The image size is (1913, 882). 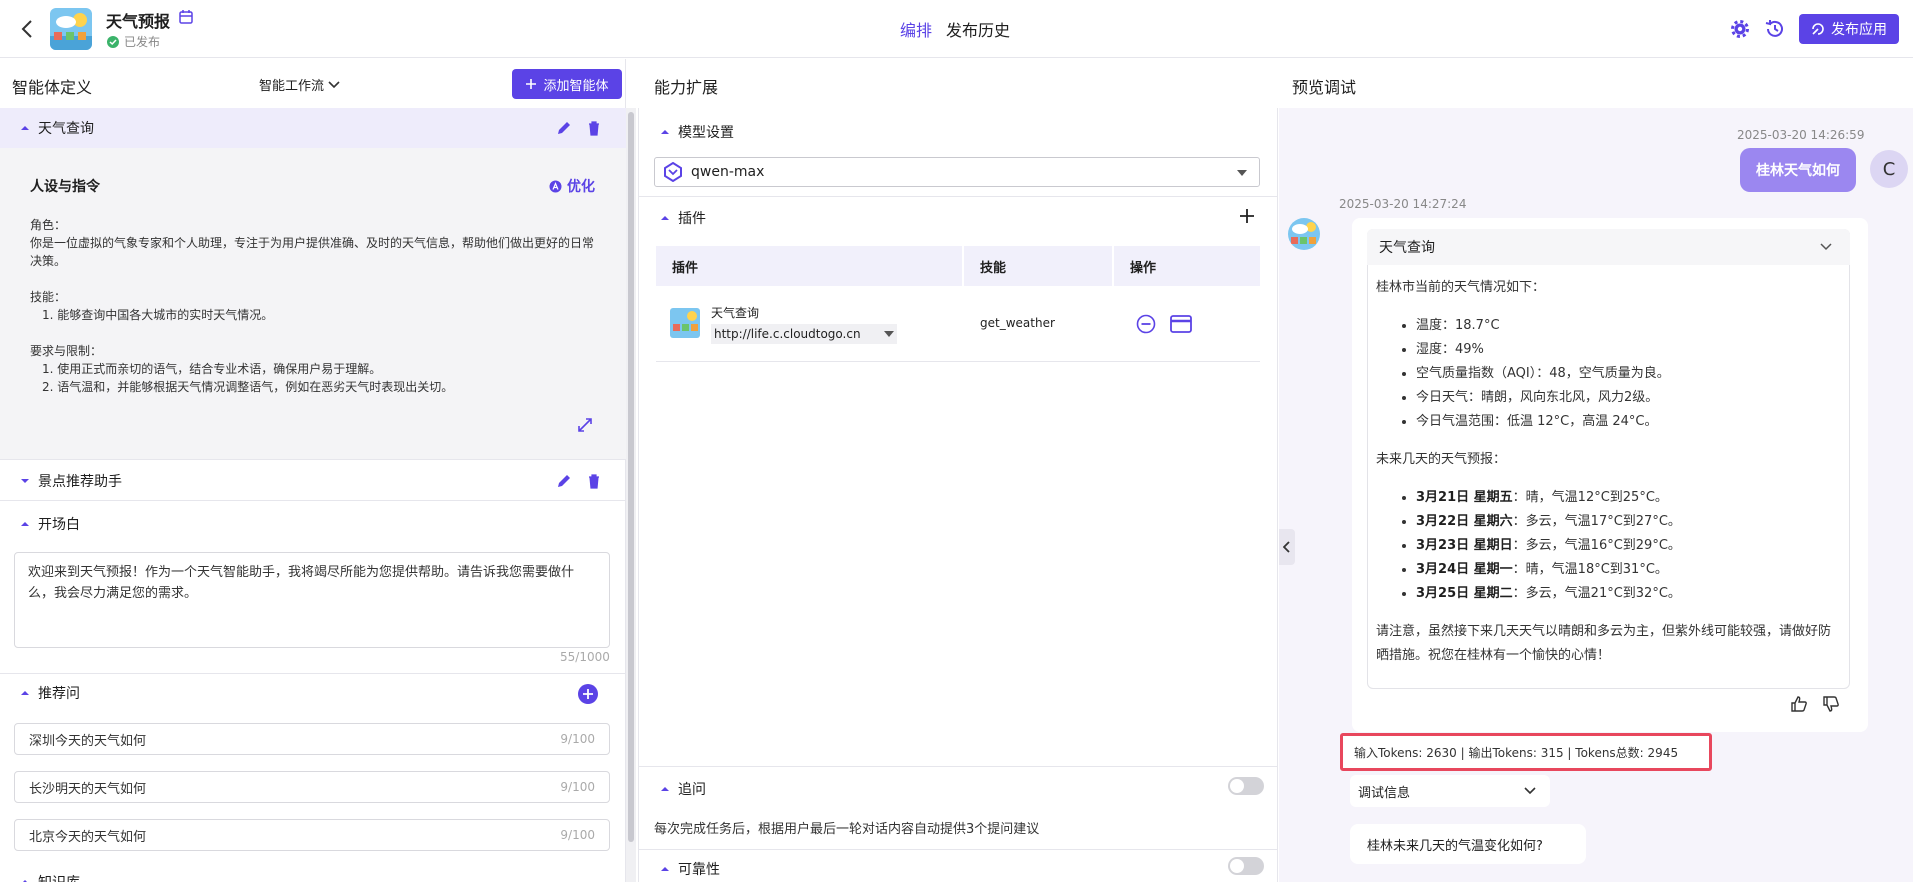 I want to click on publish-app-button: 发布应用, so click(x=1849, y=29).